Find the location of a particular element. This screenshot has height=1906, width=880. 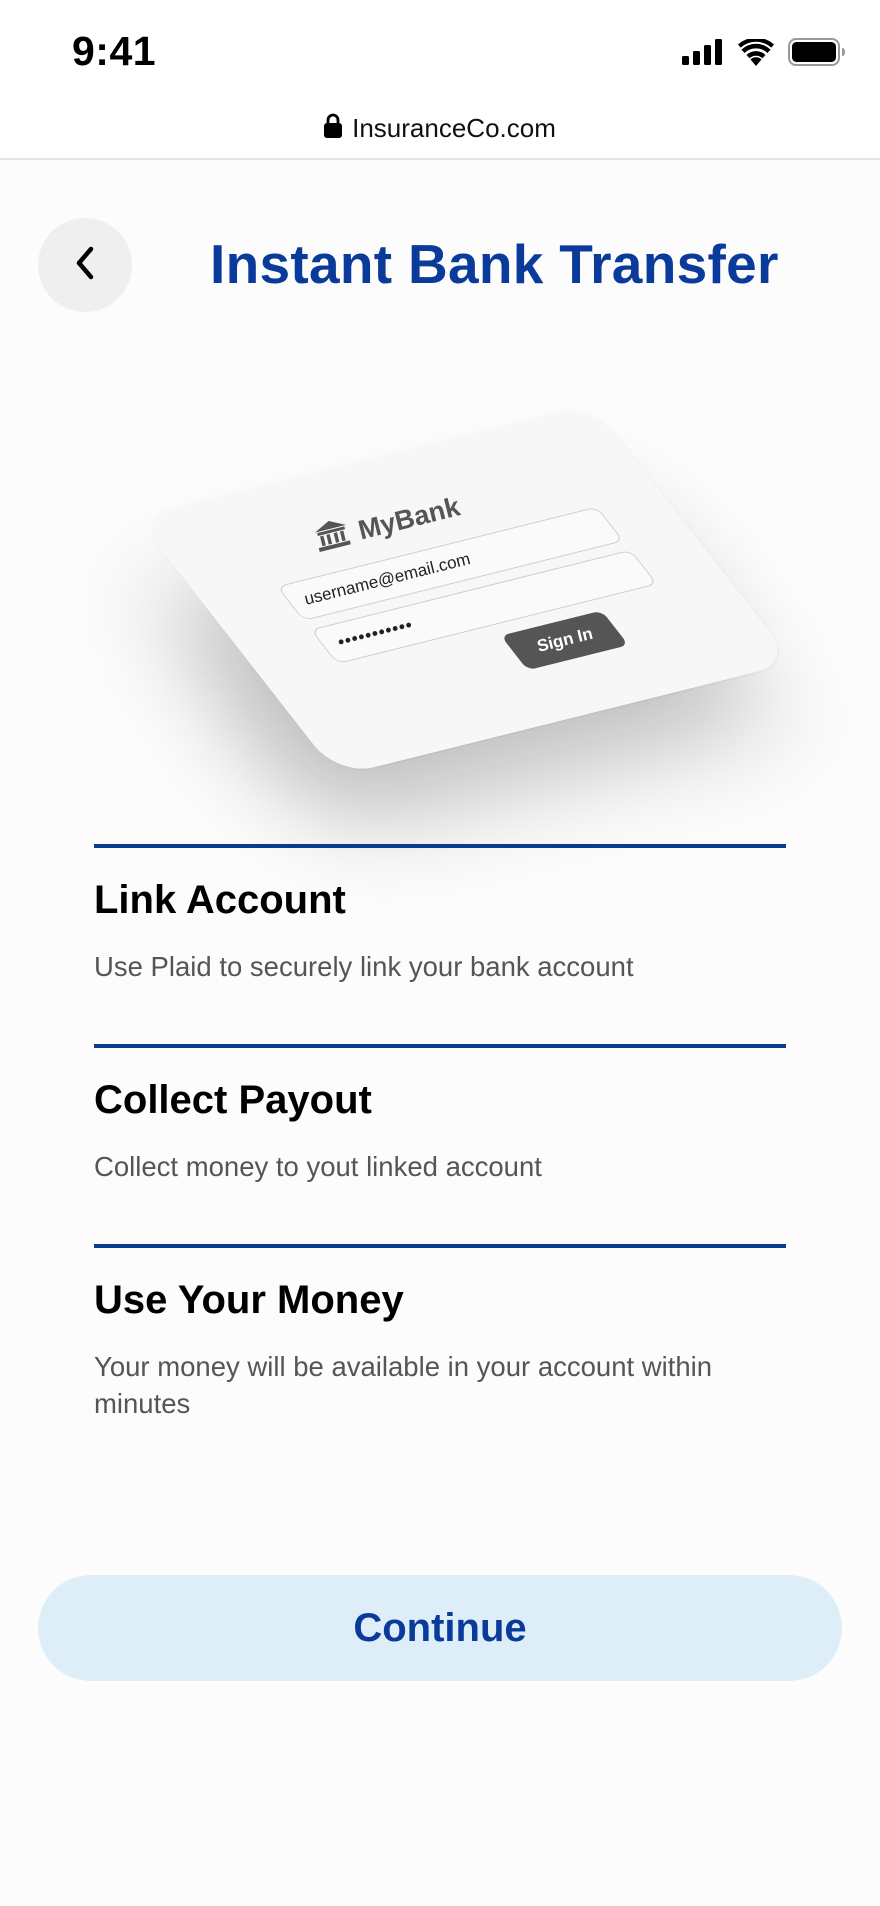

cellular-signal-icon is located at coordinates (703, 54).